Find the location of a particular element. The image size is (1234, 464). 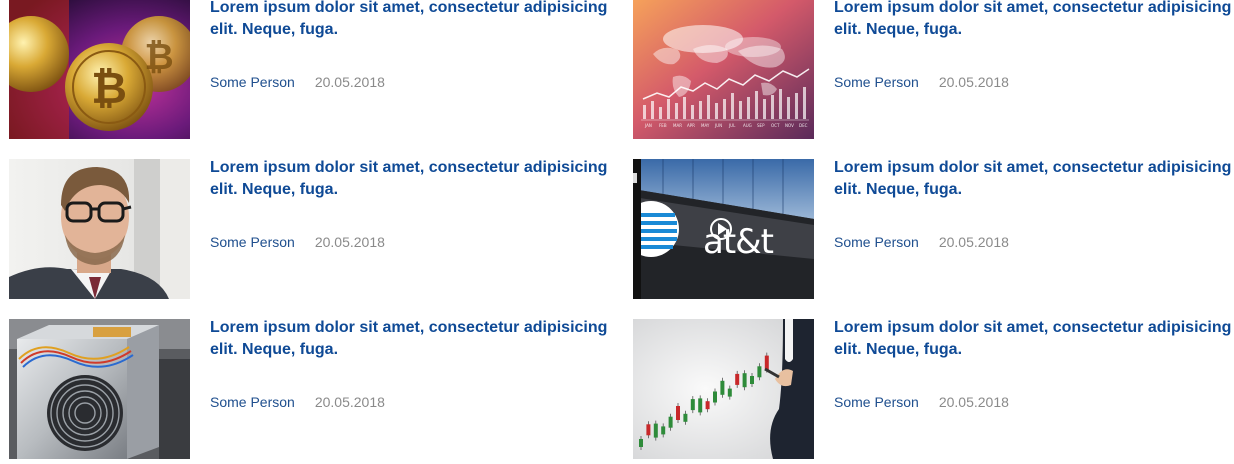

svg-text: AUG is located at coordinates (747, 125).